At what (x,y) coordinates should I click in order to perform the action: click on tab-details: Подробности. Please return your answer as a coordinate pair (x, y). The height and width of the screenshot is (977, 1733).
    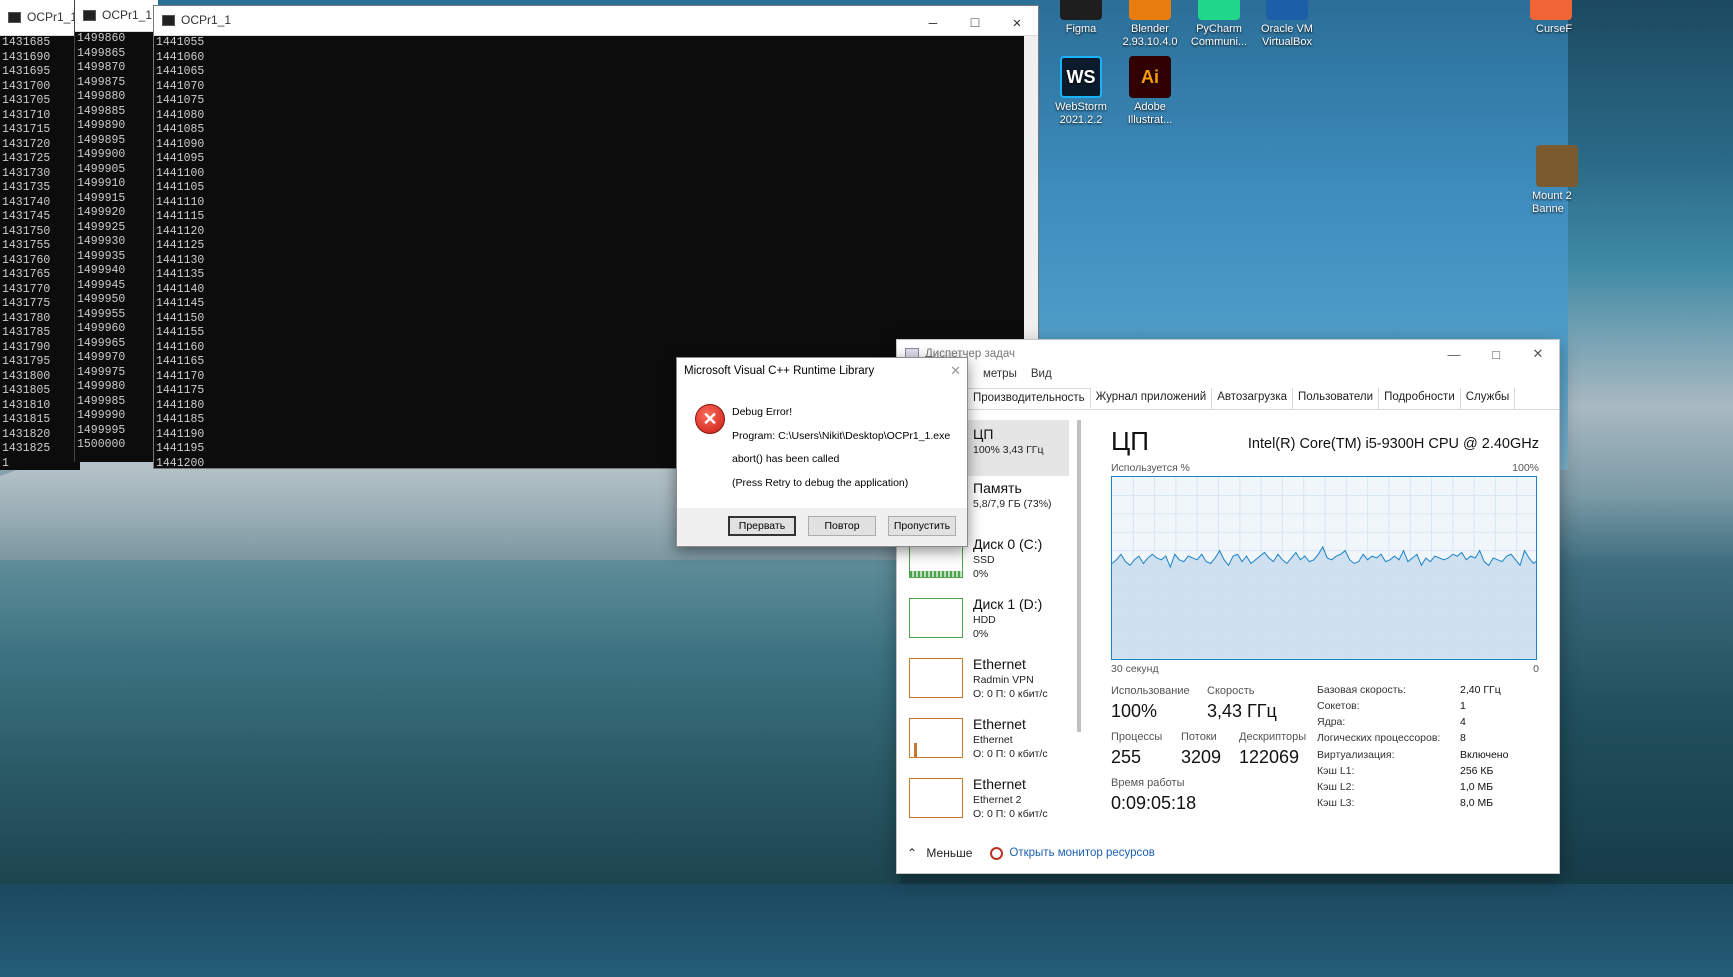
    Looking at the image, I should click on (1420, 398).